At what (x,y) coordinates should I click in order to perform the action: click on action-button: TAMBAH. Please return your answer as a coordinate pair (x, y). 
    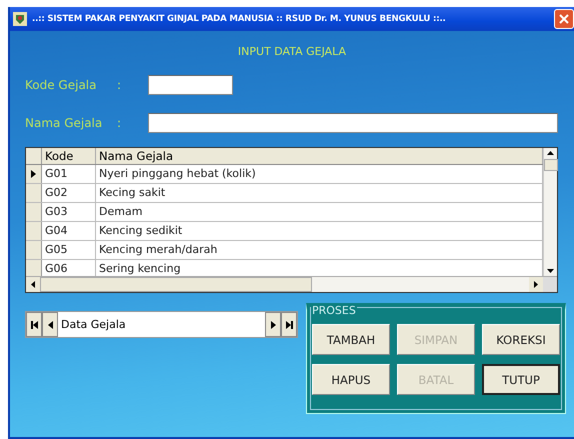
    Looking at the image, I should click on (351, 339).